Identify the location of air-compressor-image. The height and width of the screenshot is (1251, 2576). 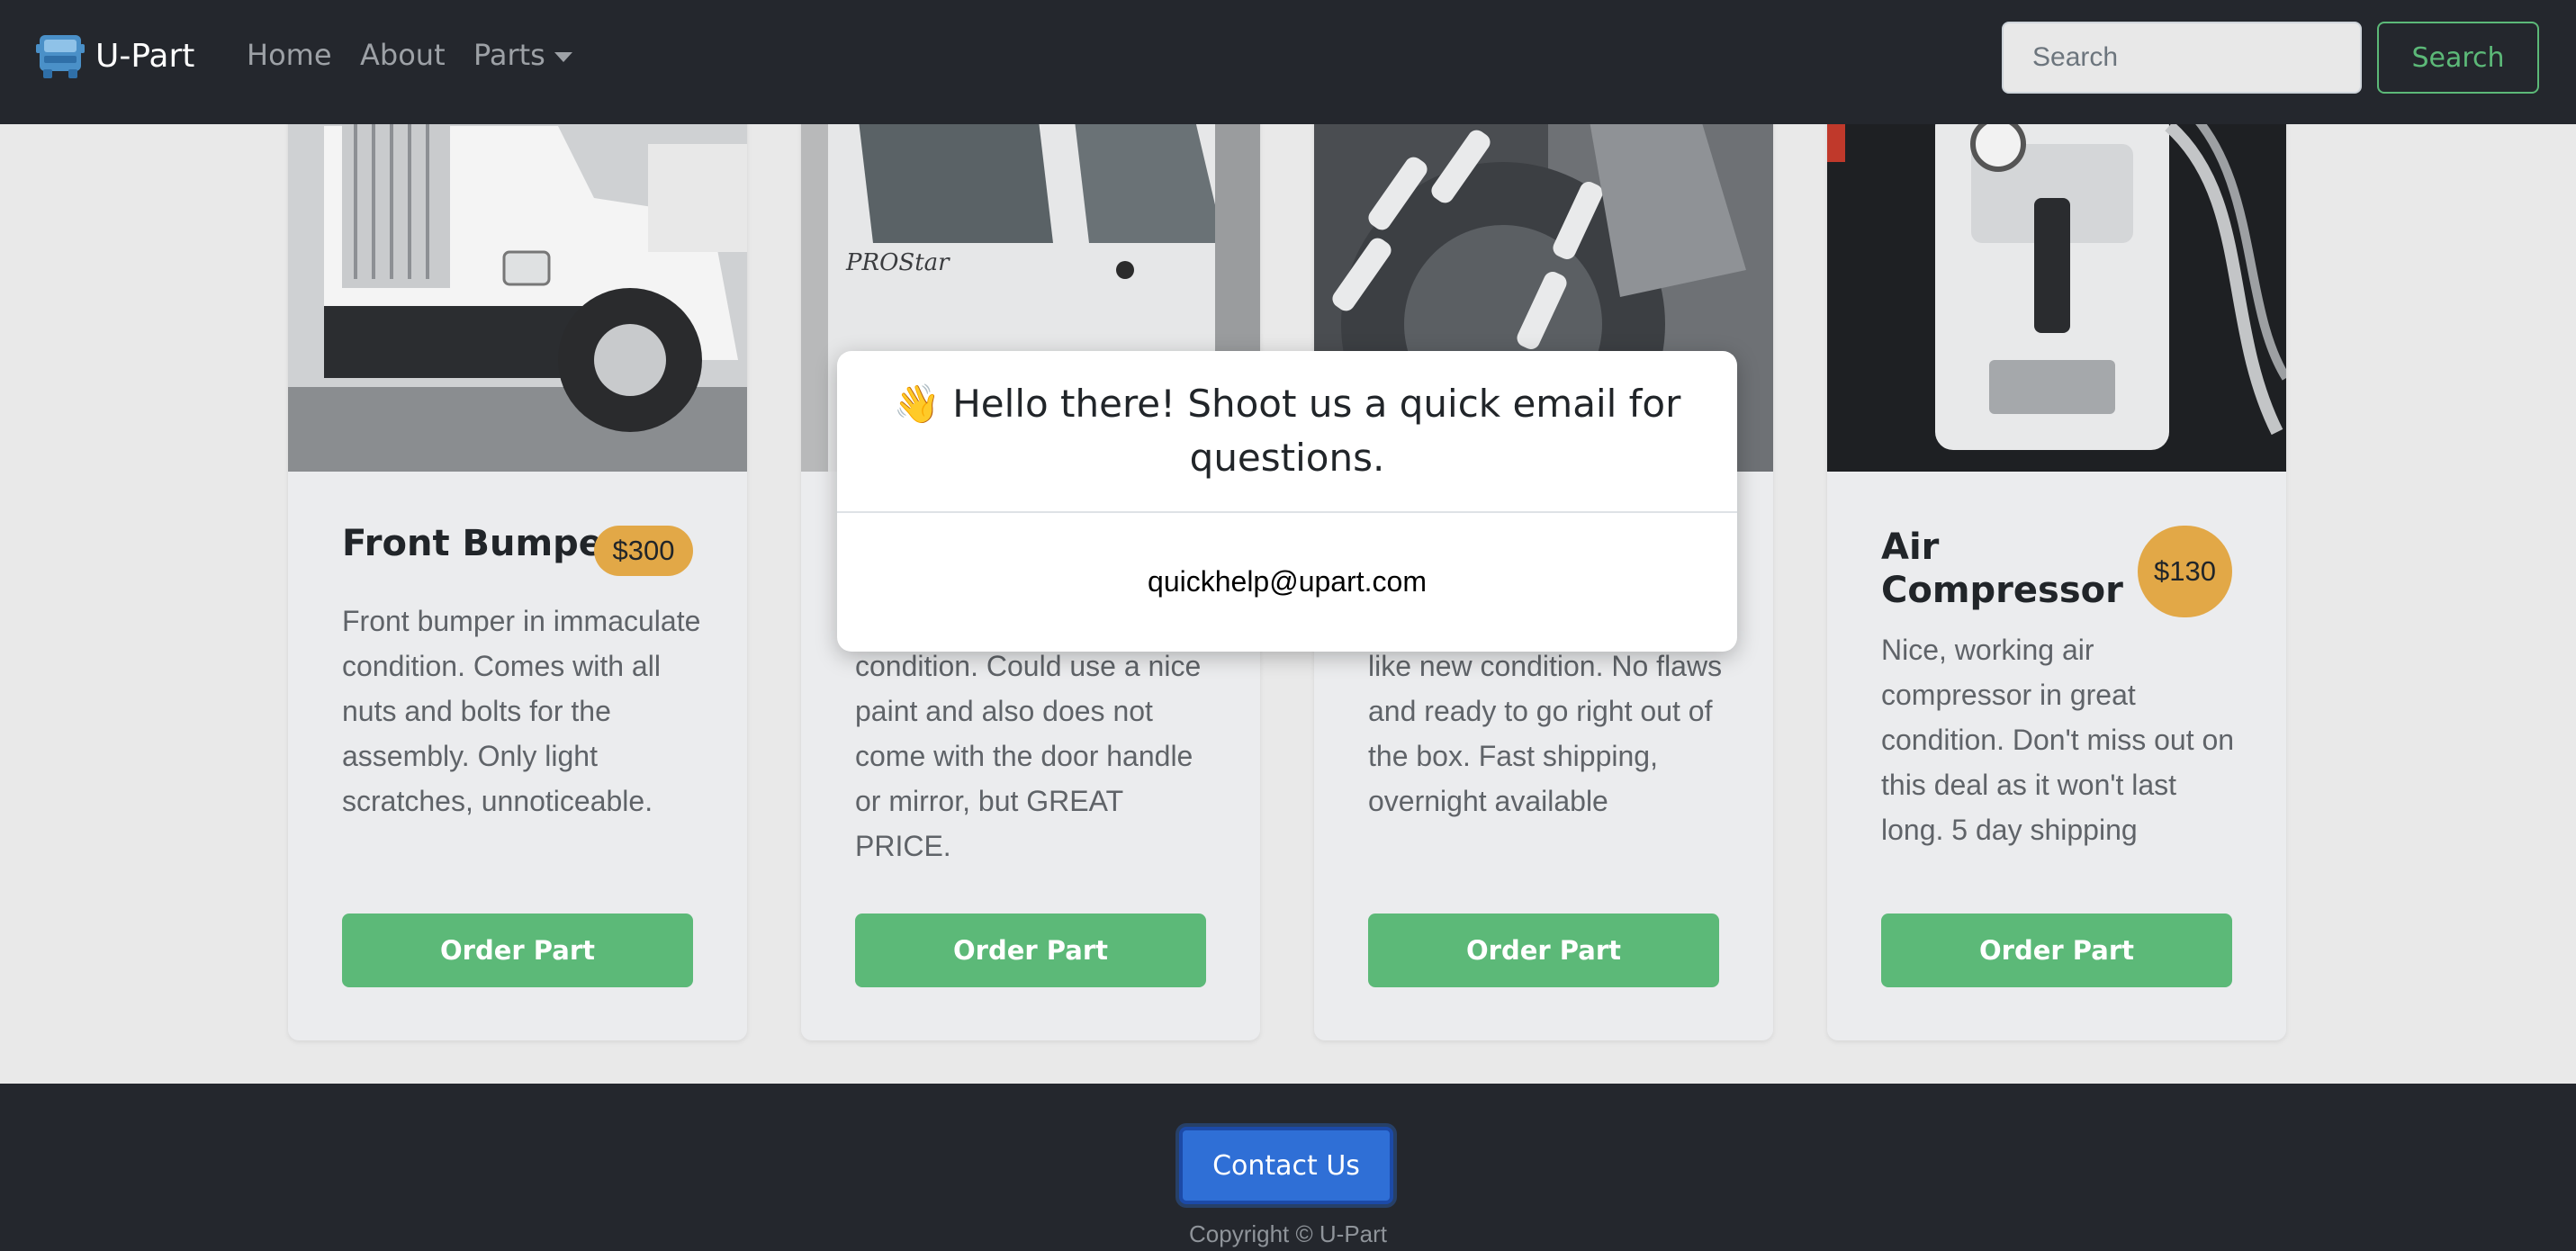
(2056, 281).